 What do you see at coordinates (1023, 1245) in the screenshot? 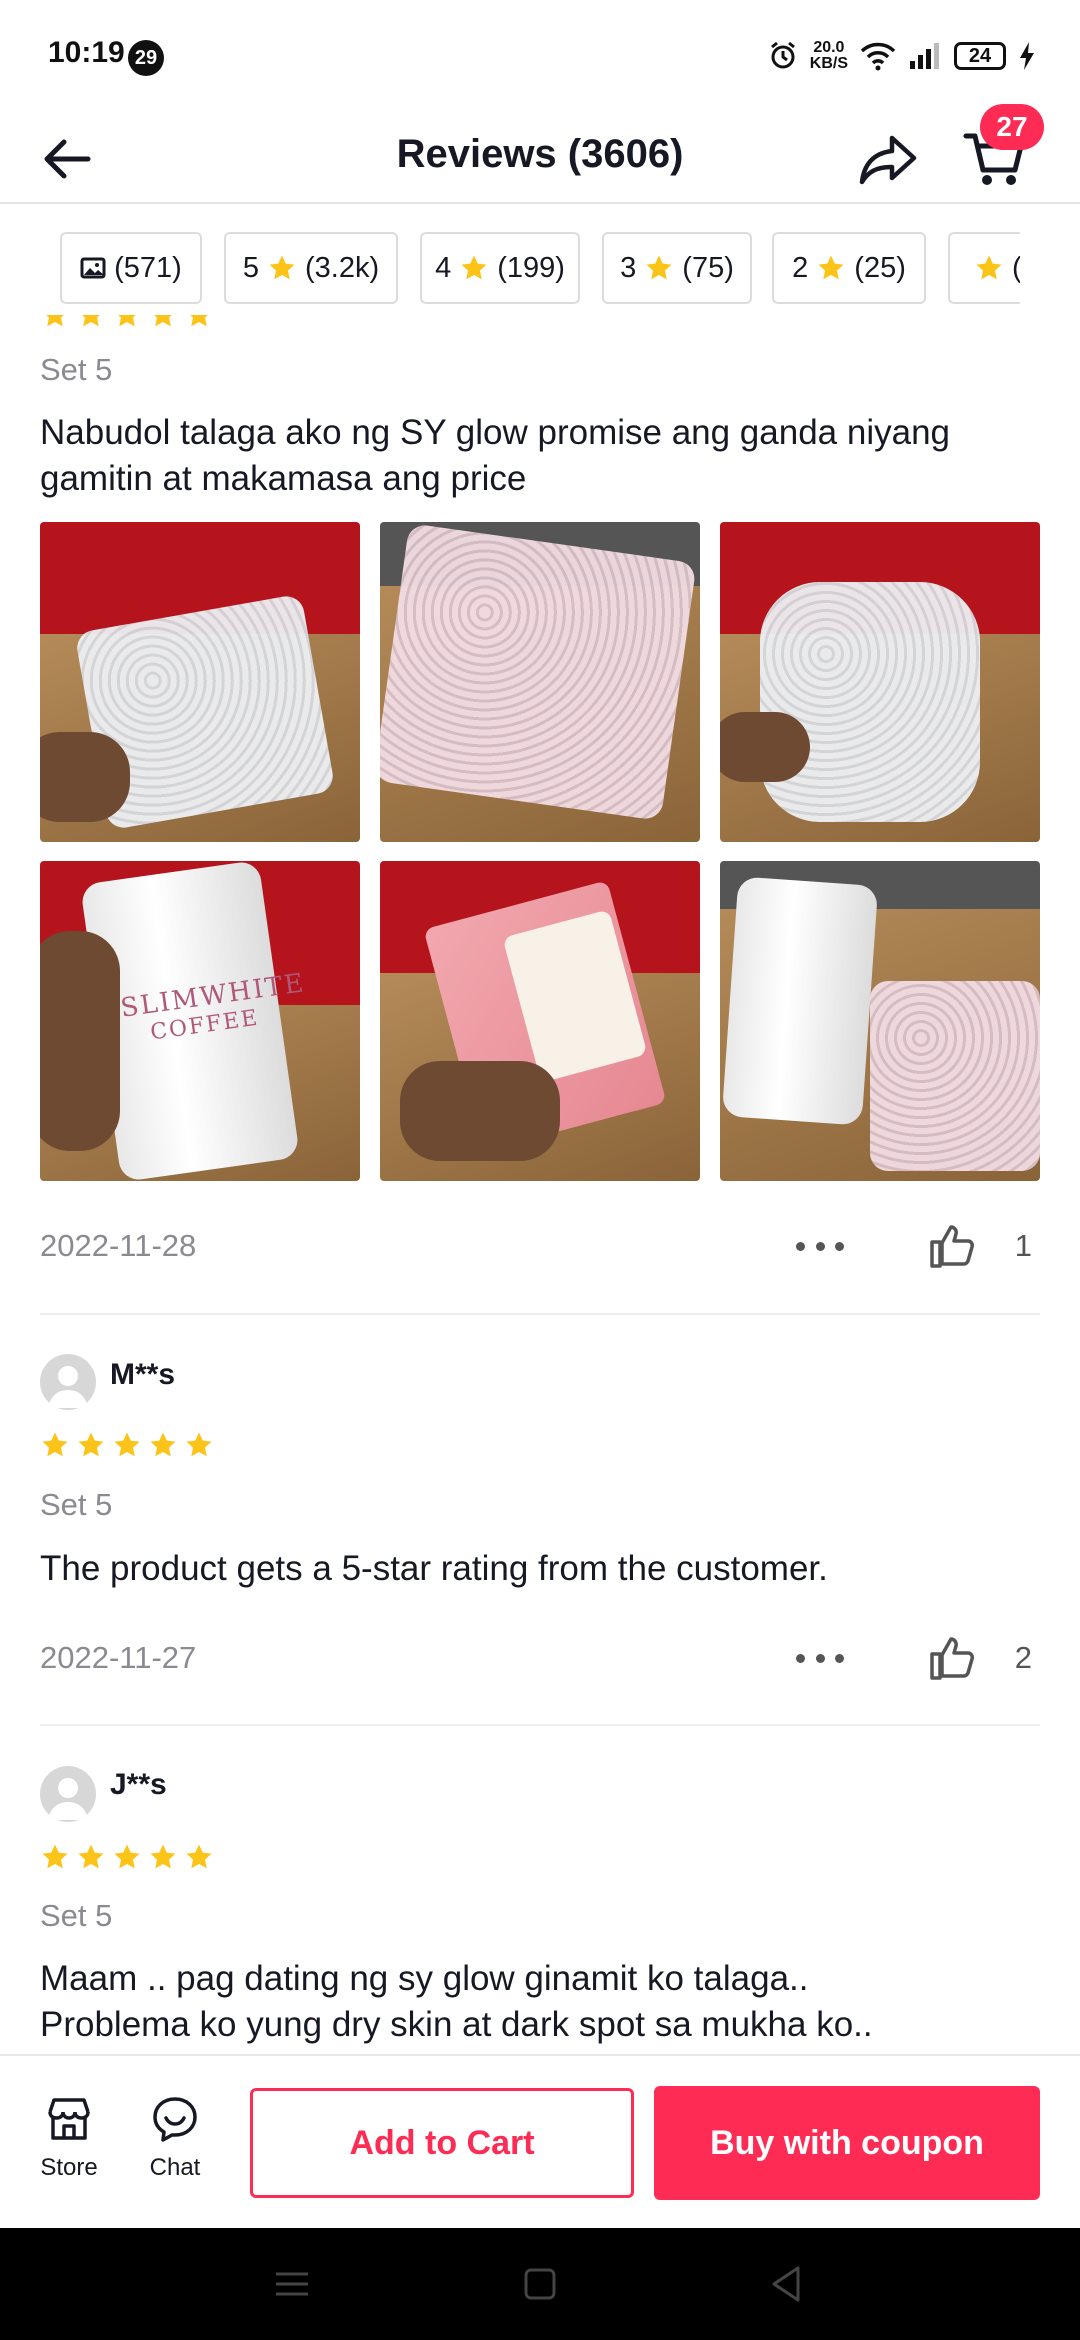
I see `like-count: 1` at bounding box center [1023, 1245].